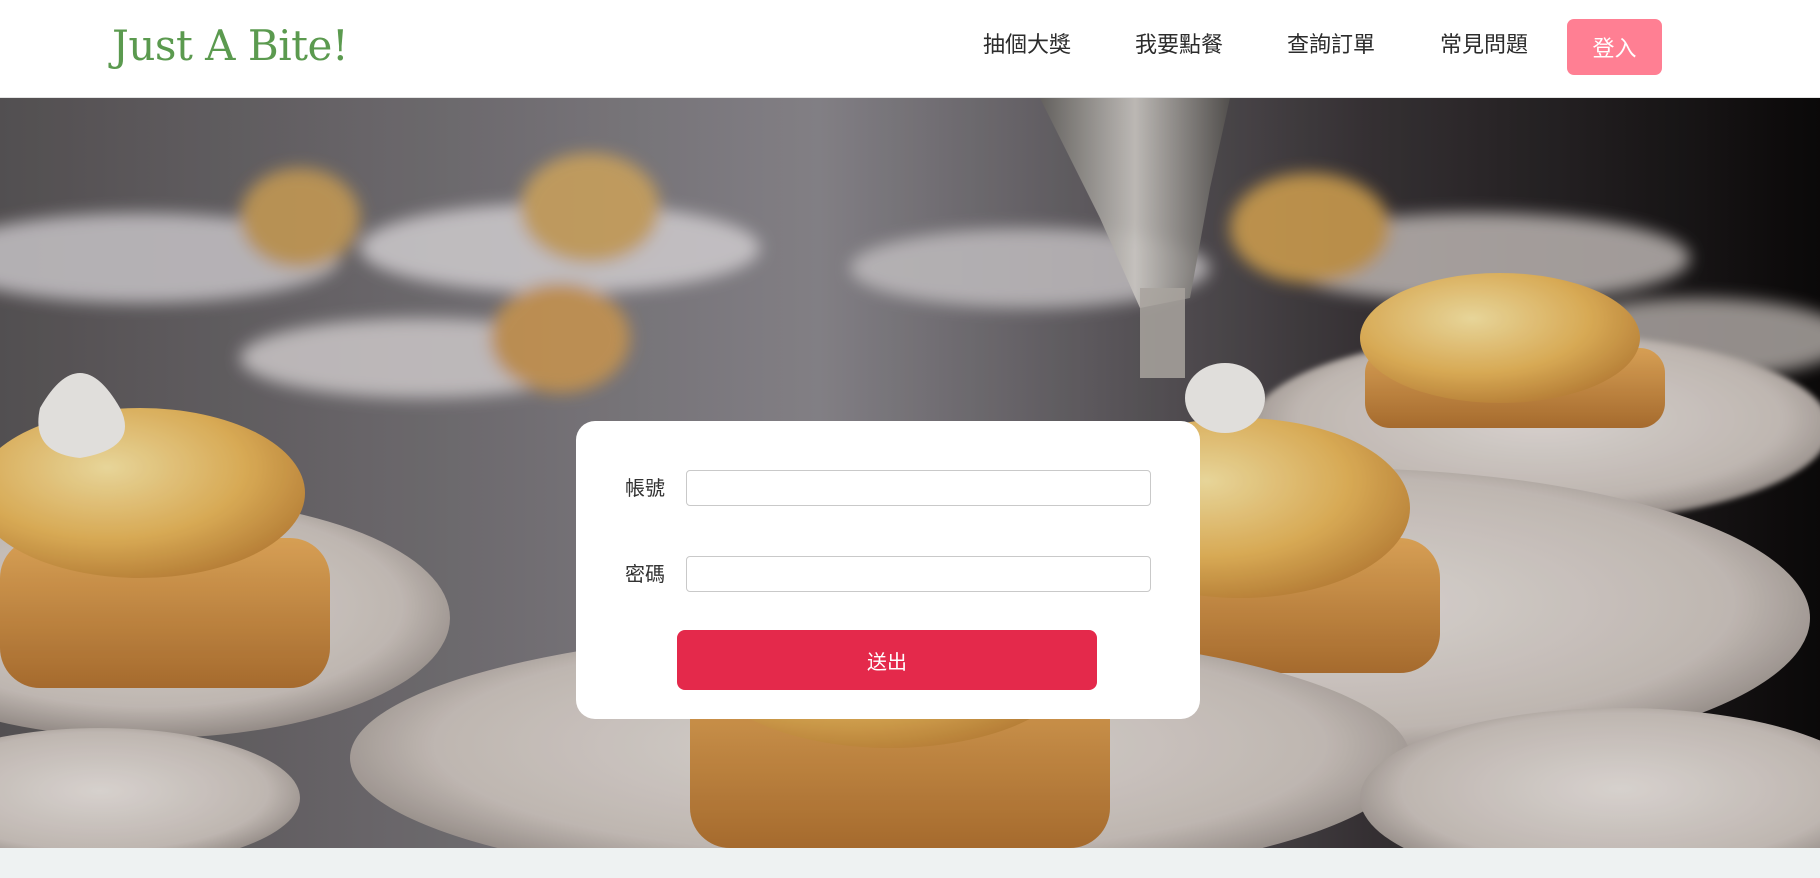 The height and width of the screenshot is (878, 1820). I want to click on submit-button: 送出, so click(887, 660).